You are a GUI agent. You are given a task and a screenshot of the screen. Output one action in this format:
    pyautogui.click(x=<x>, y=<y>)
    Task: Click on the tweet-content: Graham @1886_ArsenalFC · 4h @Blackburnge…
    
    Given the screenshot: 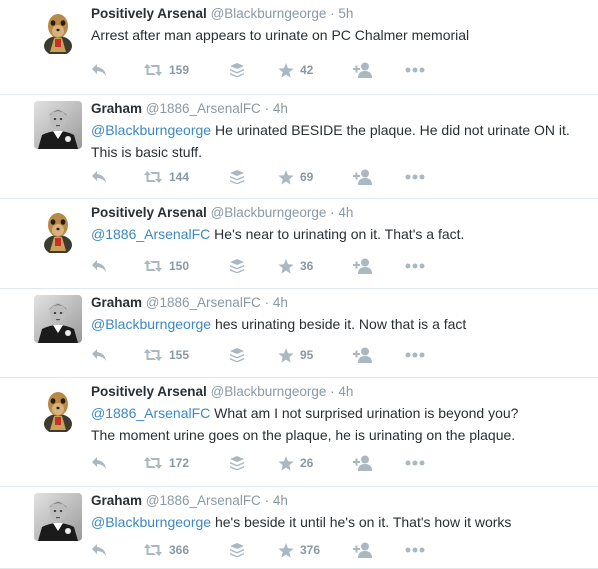 What is the action you would take?
    pyautogui.click(x=340, y=512)
    